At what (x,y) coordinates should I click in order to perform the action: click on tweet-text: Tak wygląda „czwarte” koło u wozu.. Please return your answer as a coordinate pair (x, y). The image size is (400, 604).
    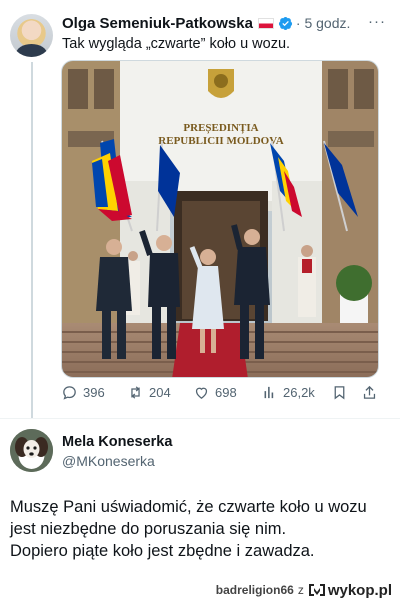
    Looking at the image, I should click on (176, 44).